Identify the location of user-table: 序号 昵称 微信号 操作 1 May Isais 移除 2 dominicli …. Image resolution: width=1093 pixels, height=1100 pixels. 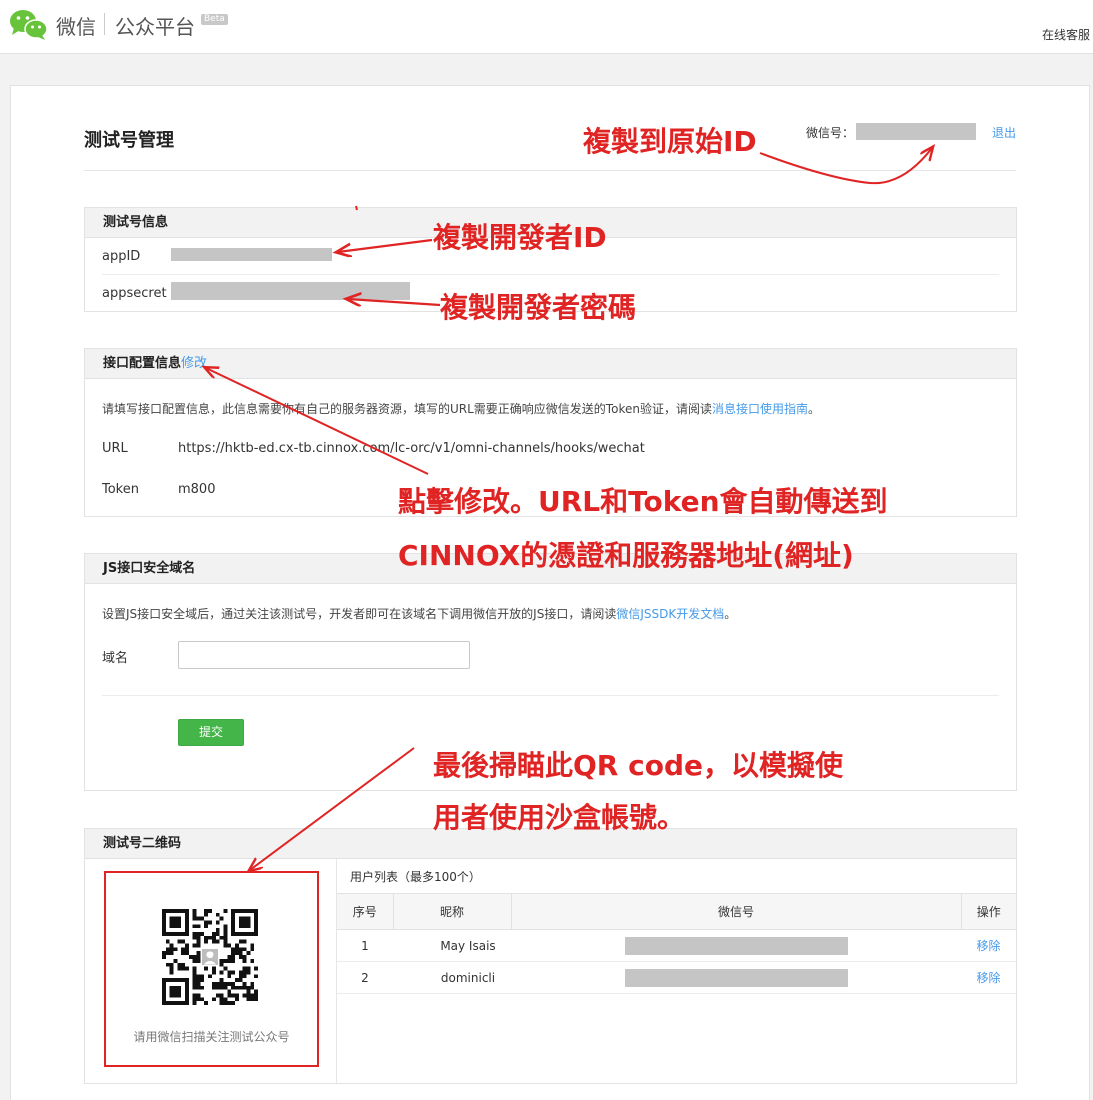
(676, 943).